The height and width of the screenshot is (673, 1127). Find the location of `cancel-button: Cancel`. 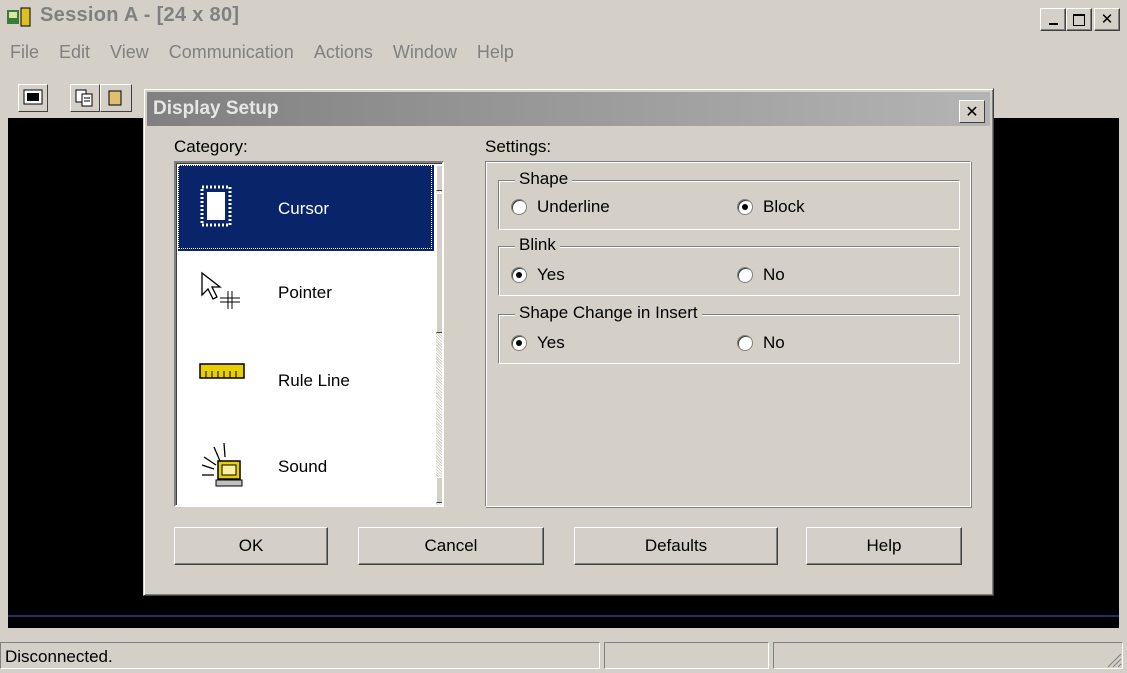

cancel-button: Cancel is located at coordinates (451, 546).